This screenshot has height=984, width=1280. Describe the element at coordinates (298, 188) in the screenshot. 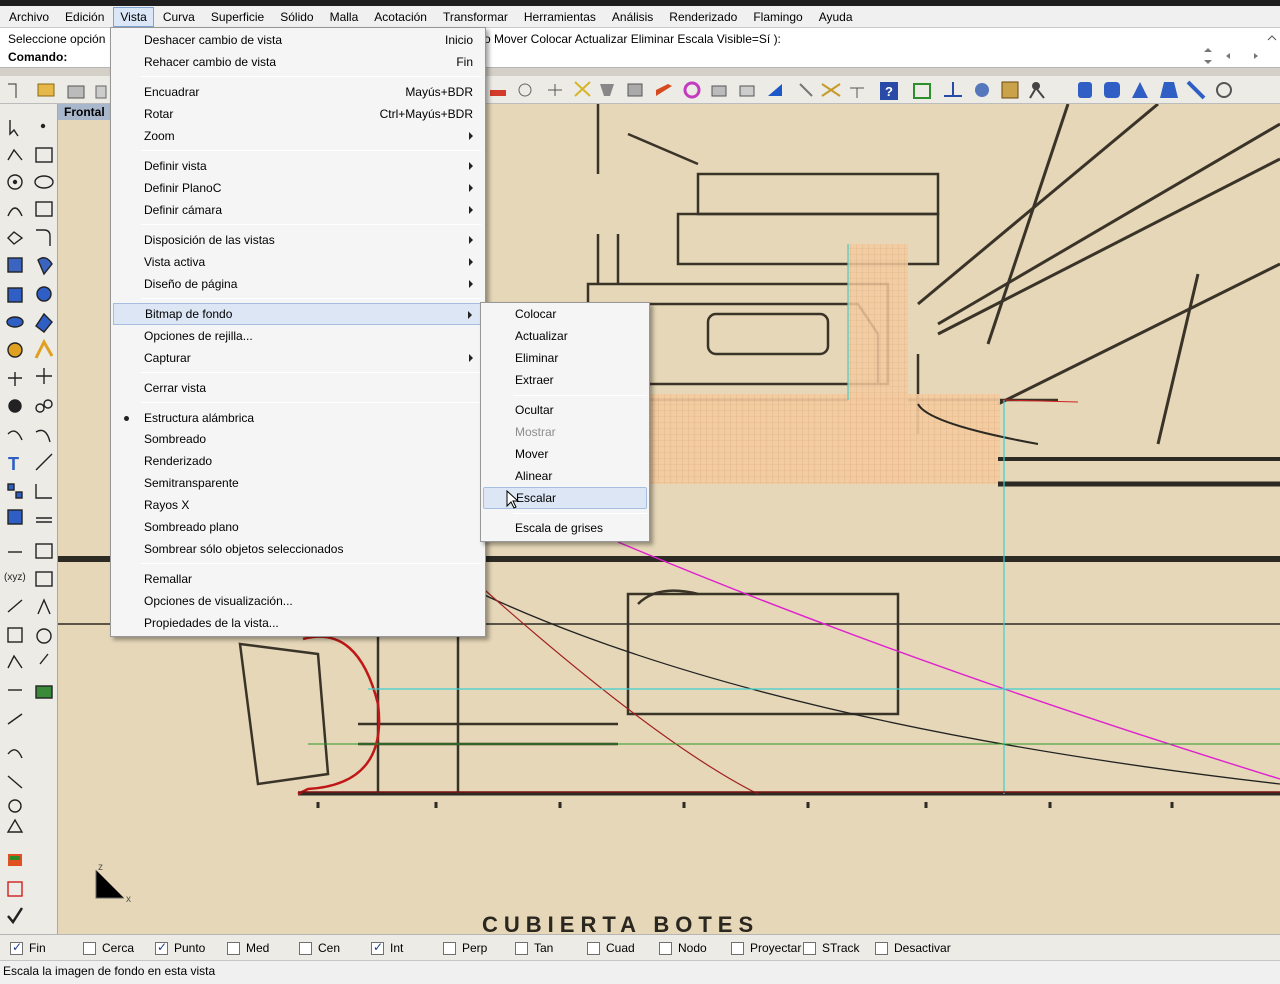

I see `menu-item-definir-planoc: Definir PlanoC` at that location.